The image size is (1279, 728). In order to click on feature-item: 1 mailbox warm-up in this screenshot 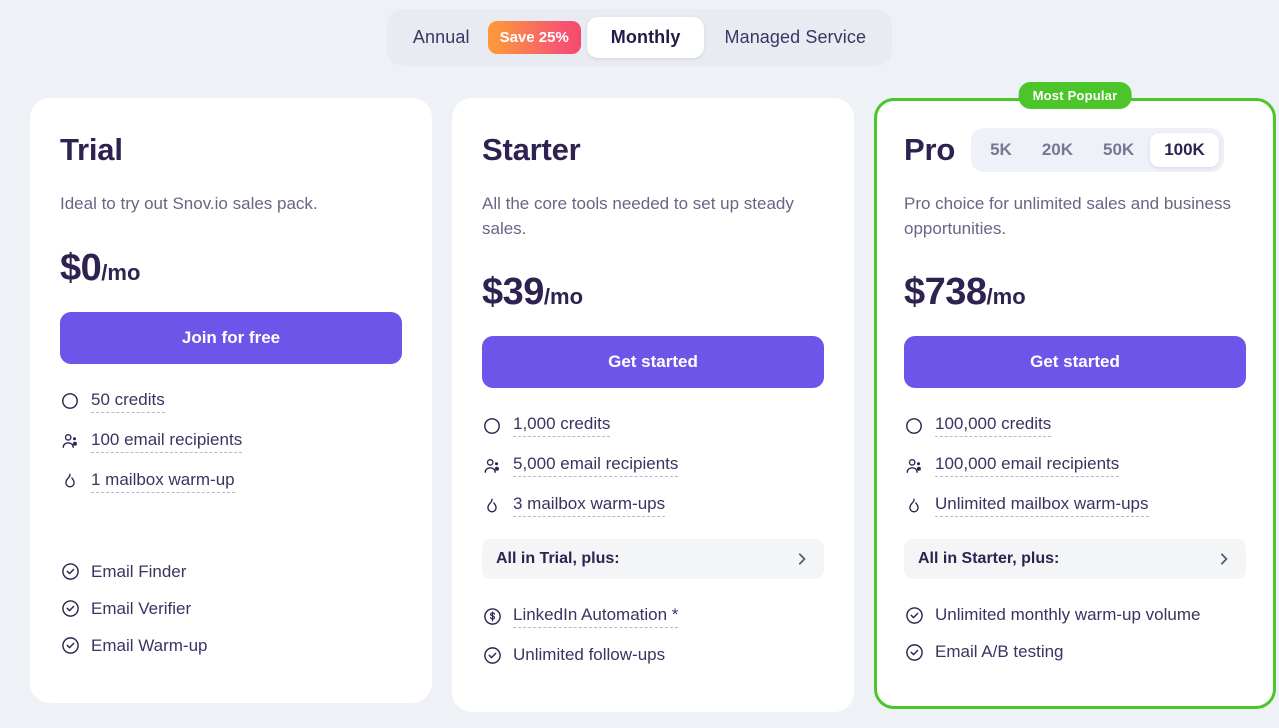, I will do `click(231, 481)`.